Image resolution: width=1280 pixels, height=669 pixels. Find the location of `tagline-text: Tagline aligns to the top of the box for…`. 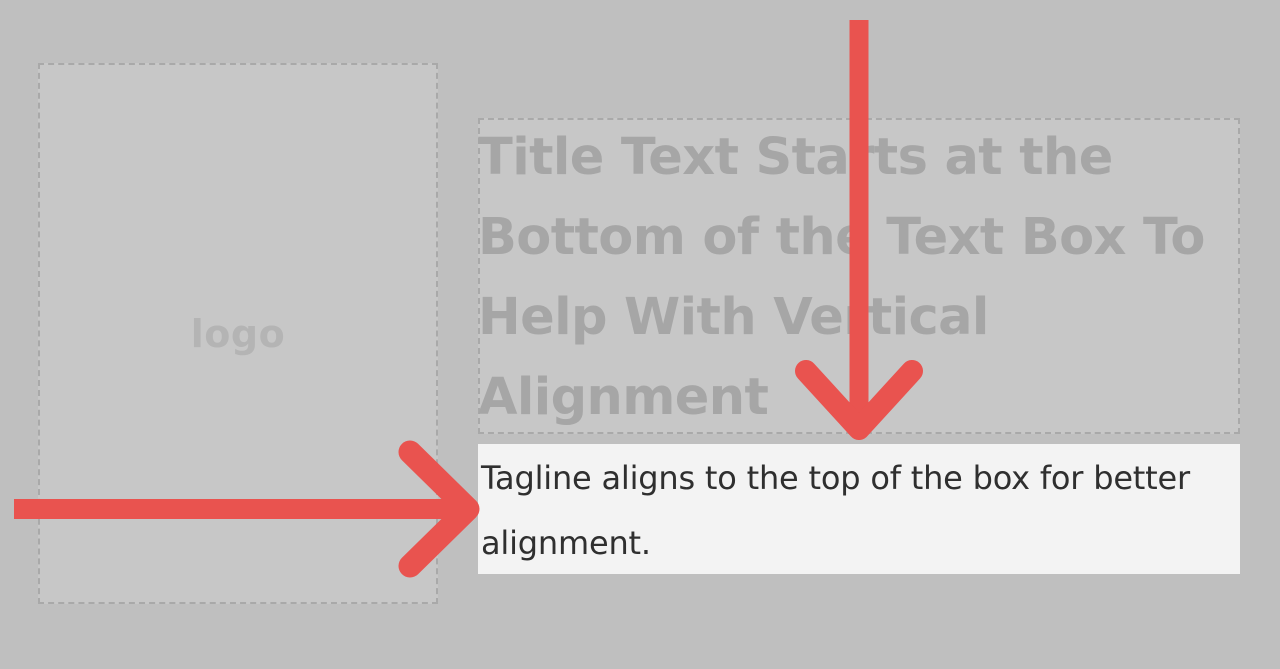

tagline-text: Tagline aligns to the top of the box for… is located at coordinates (835, 510).